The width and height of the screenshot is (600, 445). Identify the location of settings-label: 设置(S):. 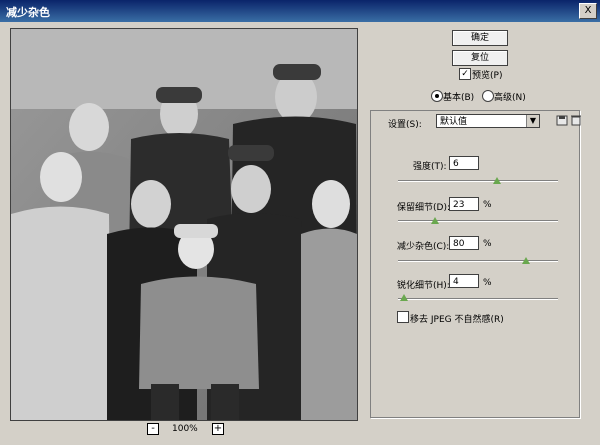
(405, 125).